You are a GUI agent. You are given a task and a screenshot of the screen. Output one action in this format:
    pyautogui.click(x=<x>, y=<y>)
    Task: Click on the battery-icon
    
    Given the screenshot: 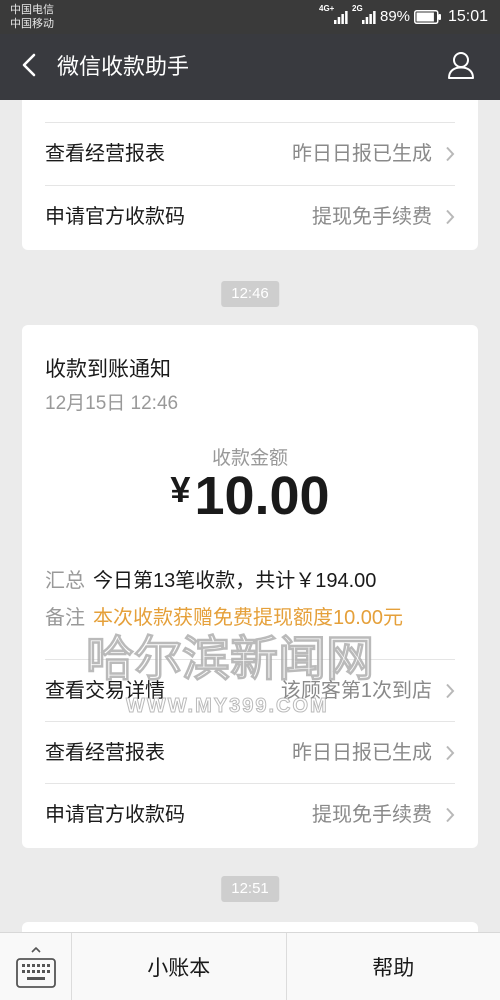 What is the action you would take?
    pyautogui.click(x=428, y=17)
    